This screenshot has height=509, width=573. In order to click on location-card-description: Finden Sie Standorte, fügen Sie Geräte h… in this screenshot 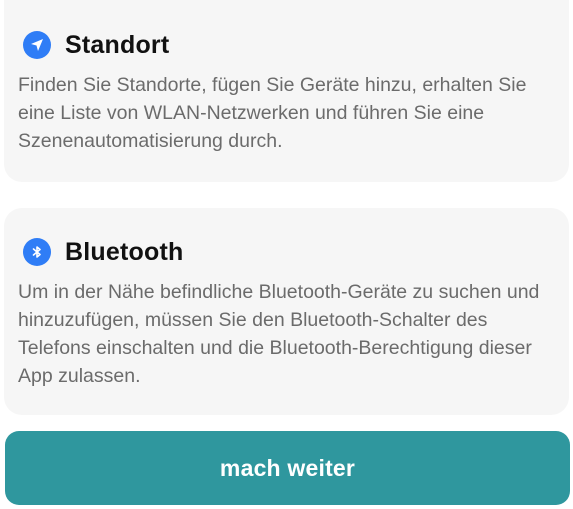, I will do `click(272, 113)`.